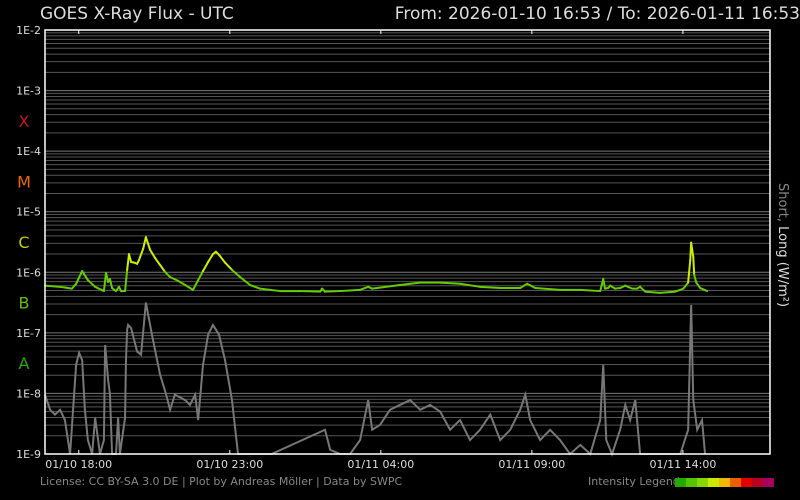  I want to click on intensity-legend-label: Intensity Legend, so click(634, 481).